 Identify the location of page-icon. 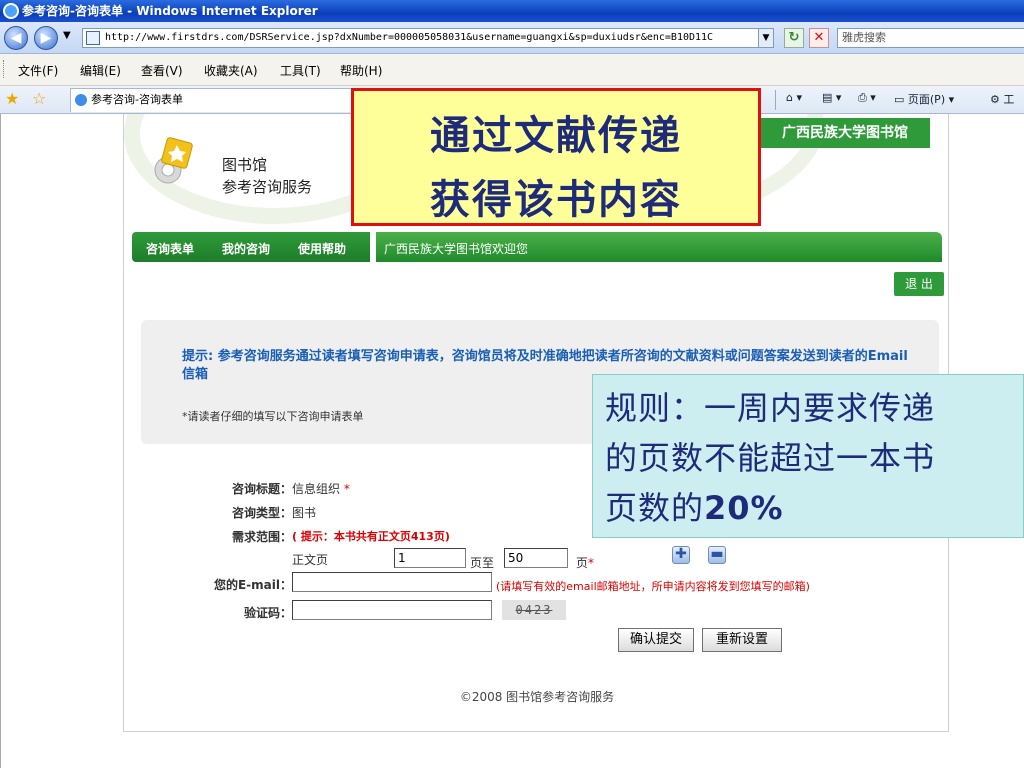
(93, 38).